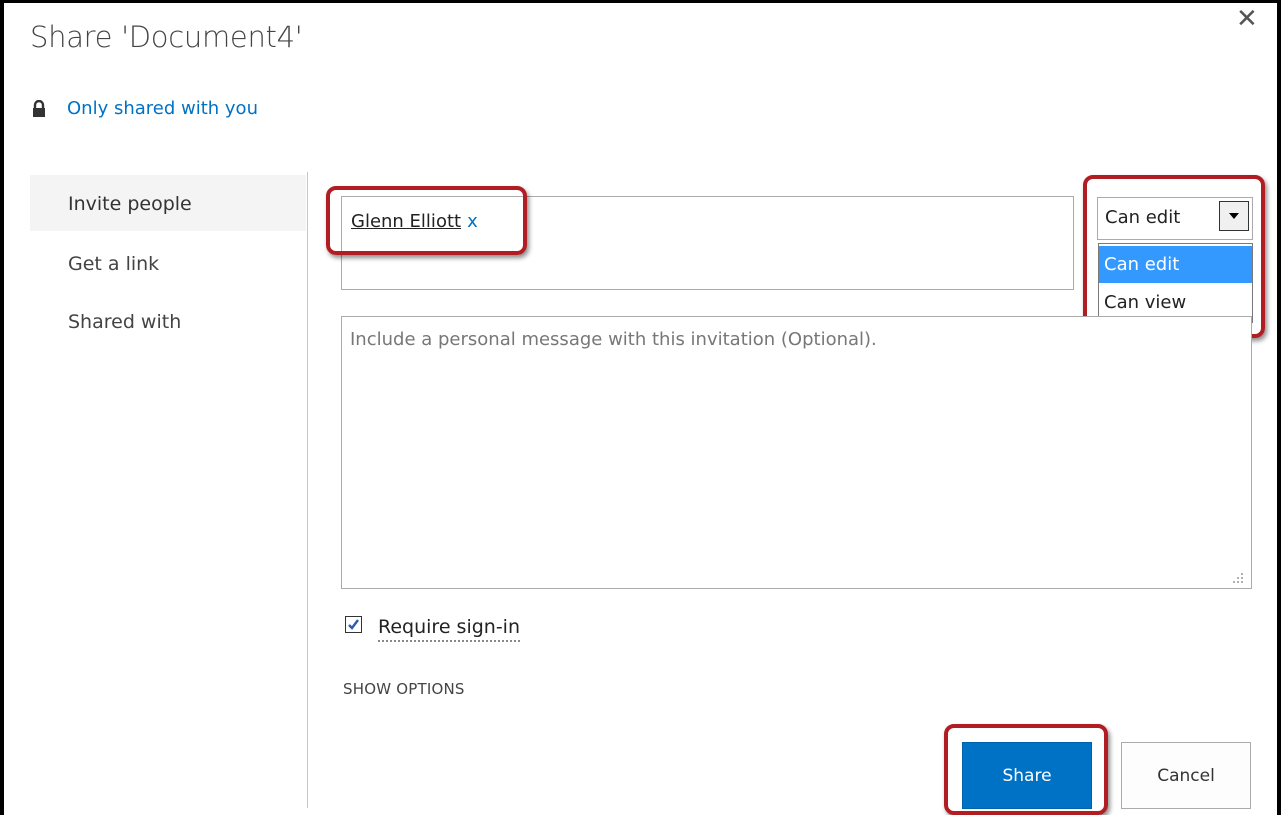  Describe the element at coordinates (166, 37) in the screenshot. I see `dialog-title: Share 'Document4'` at that location.